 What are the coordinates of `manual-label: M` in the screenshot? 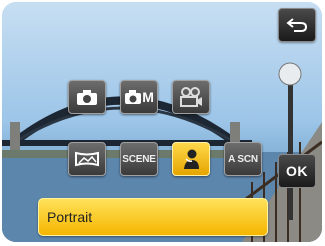 It's located at (148, 97).